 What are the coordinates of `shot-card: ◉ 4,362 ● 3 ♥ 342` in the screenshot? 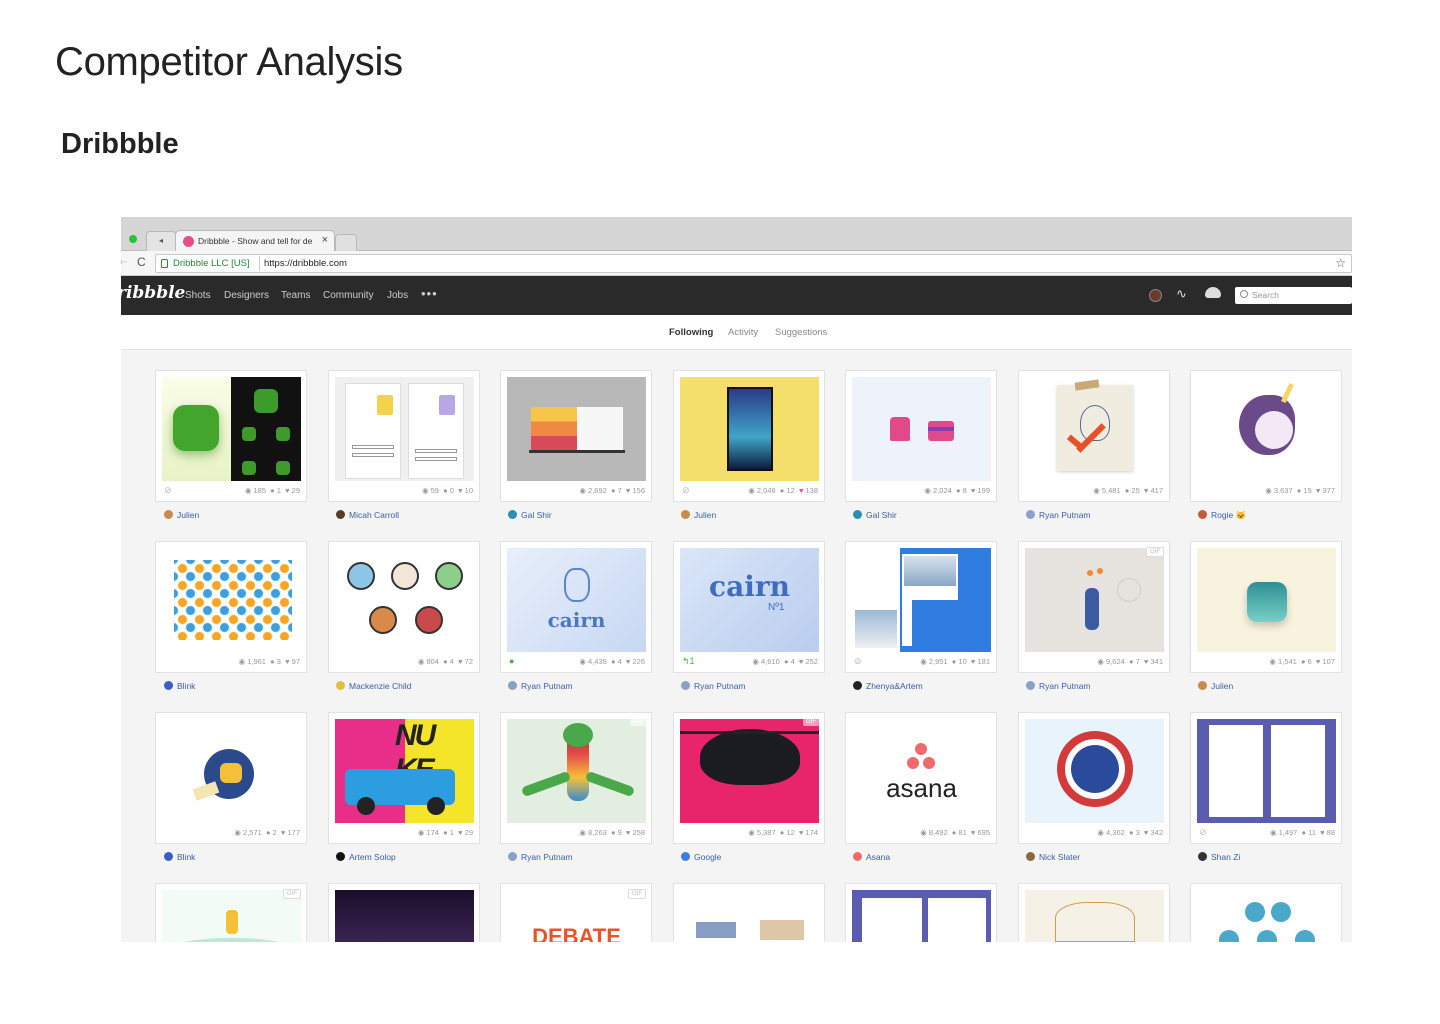 It's located at (1094, 778).